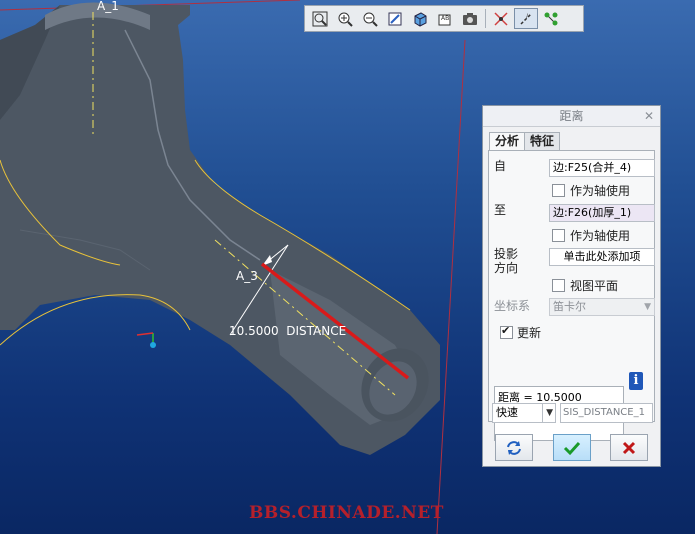  I want to click on analysis-mode-select: 快速 ▼, so click(524, 413).